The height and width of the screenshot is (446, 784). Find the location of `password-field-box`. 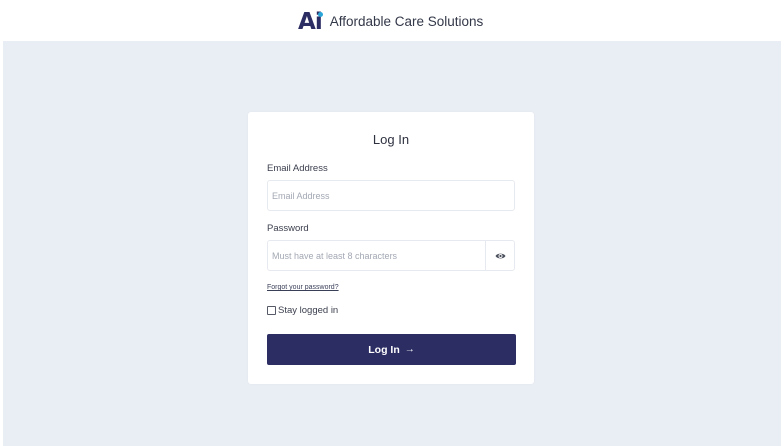

password-field-box is located at coordinates (391, 255).